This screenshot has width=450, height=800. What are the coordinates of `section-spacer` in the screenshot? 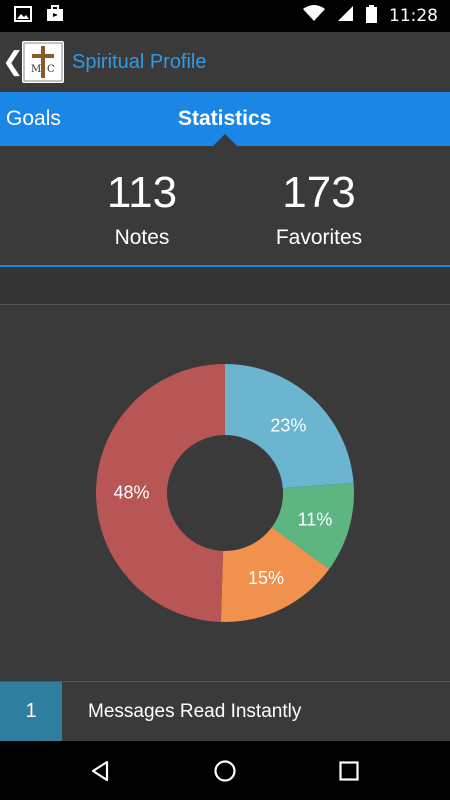 It's located at (225, 285).